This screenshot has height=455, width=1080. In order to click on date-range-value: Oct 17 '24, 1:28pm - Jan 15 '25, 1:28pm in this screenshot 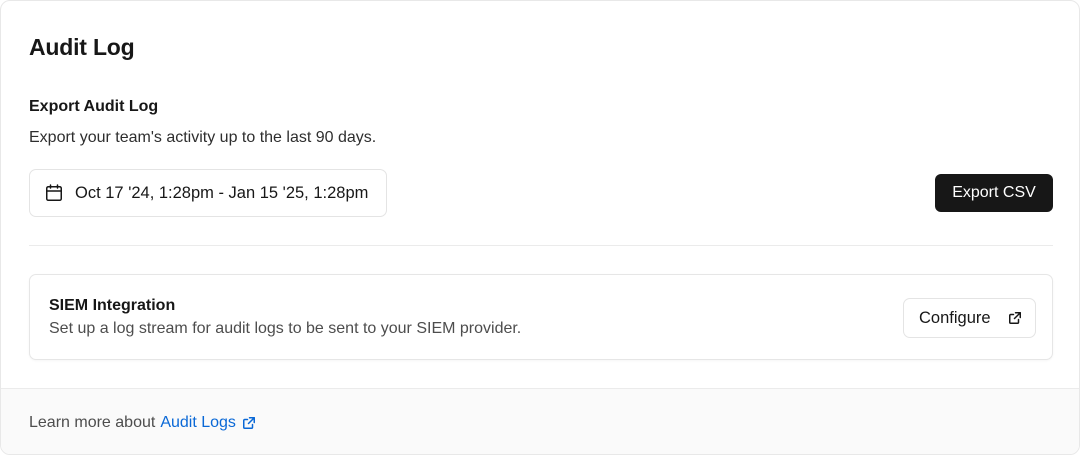, I will do `click(222, 192)`.